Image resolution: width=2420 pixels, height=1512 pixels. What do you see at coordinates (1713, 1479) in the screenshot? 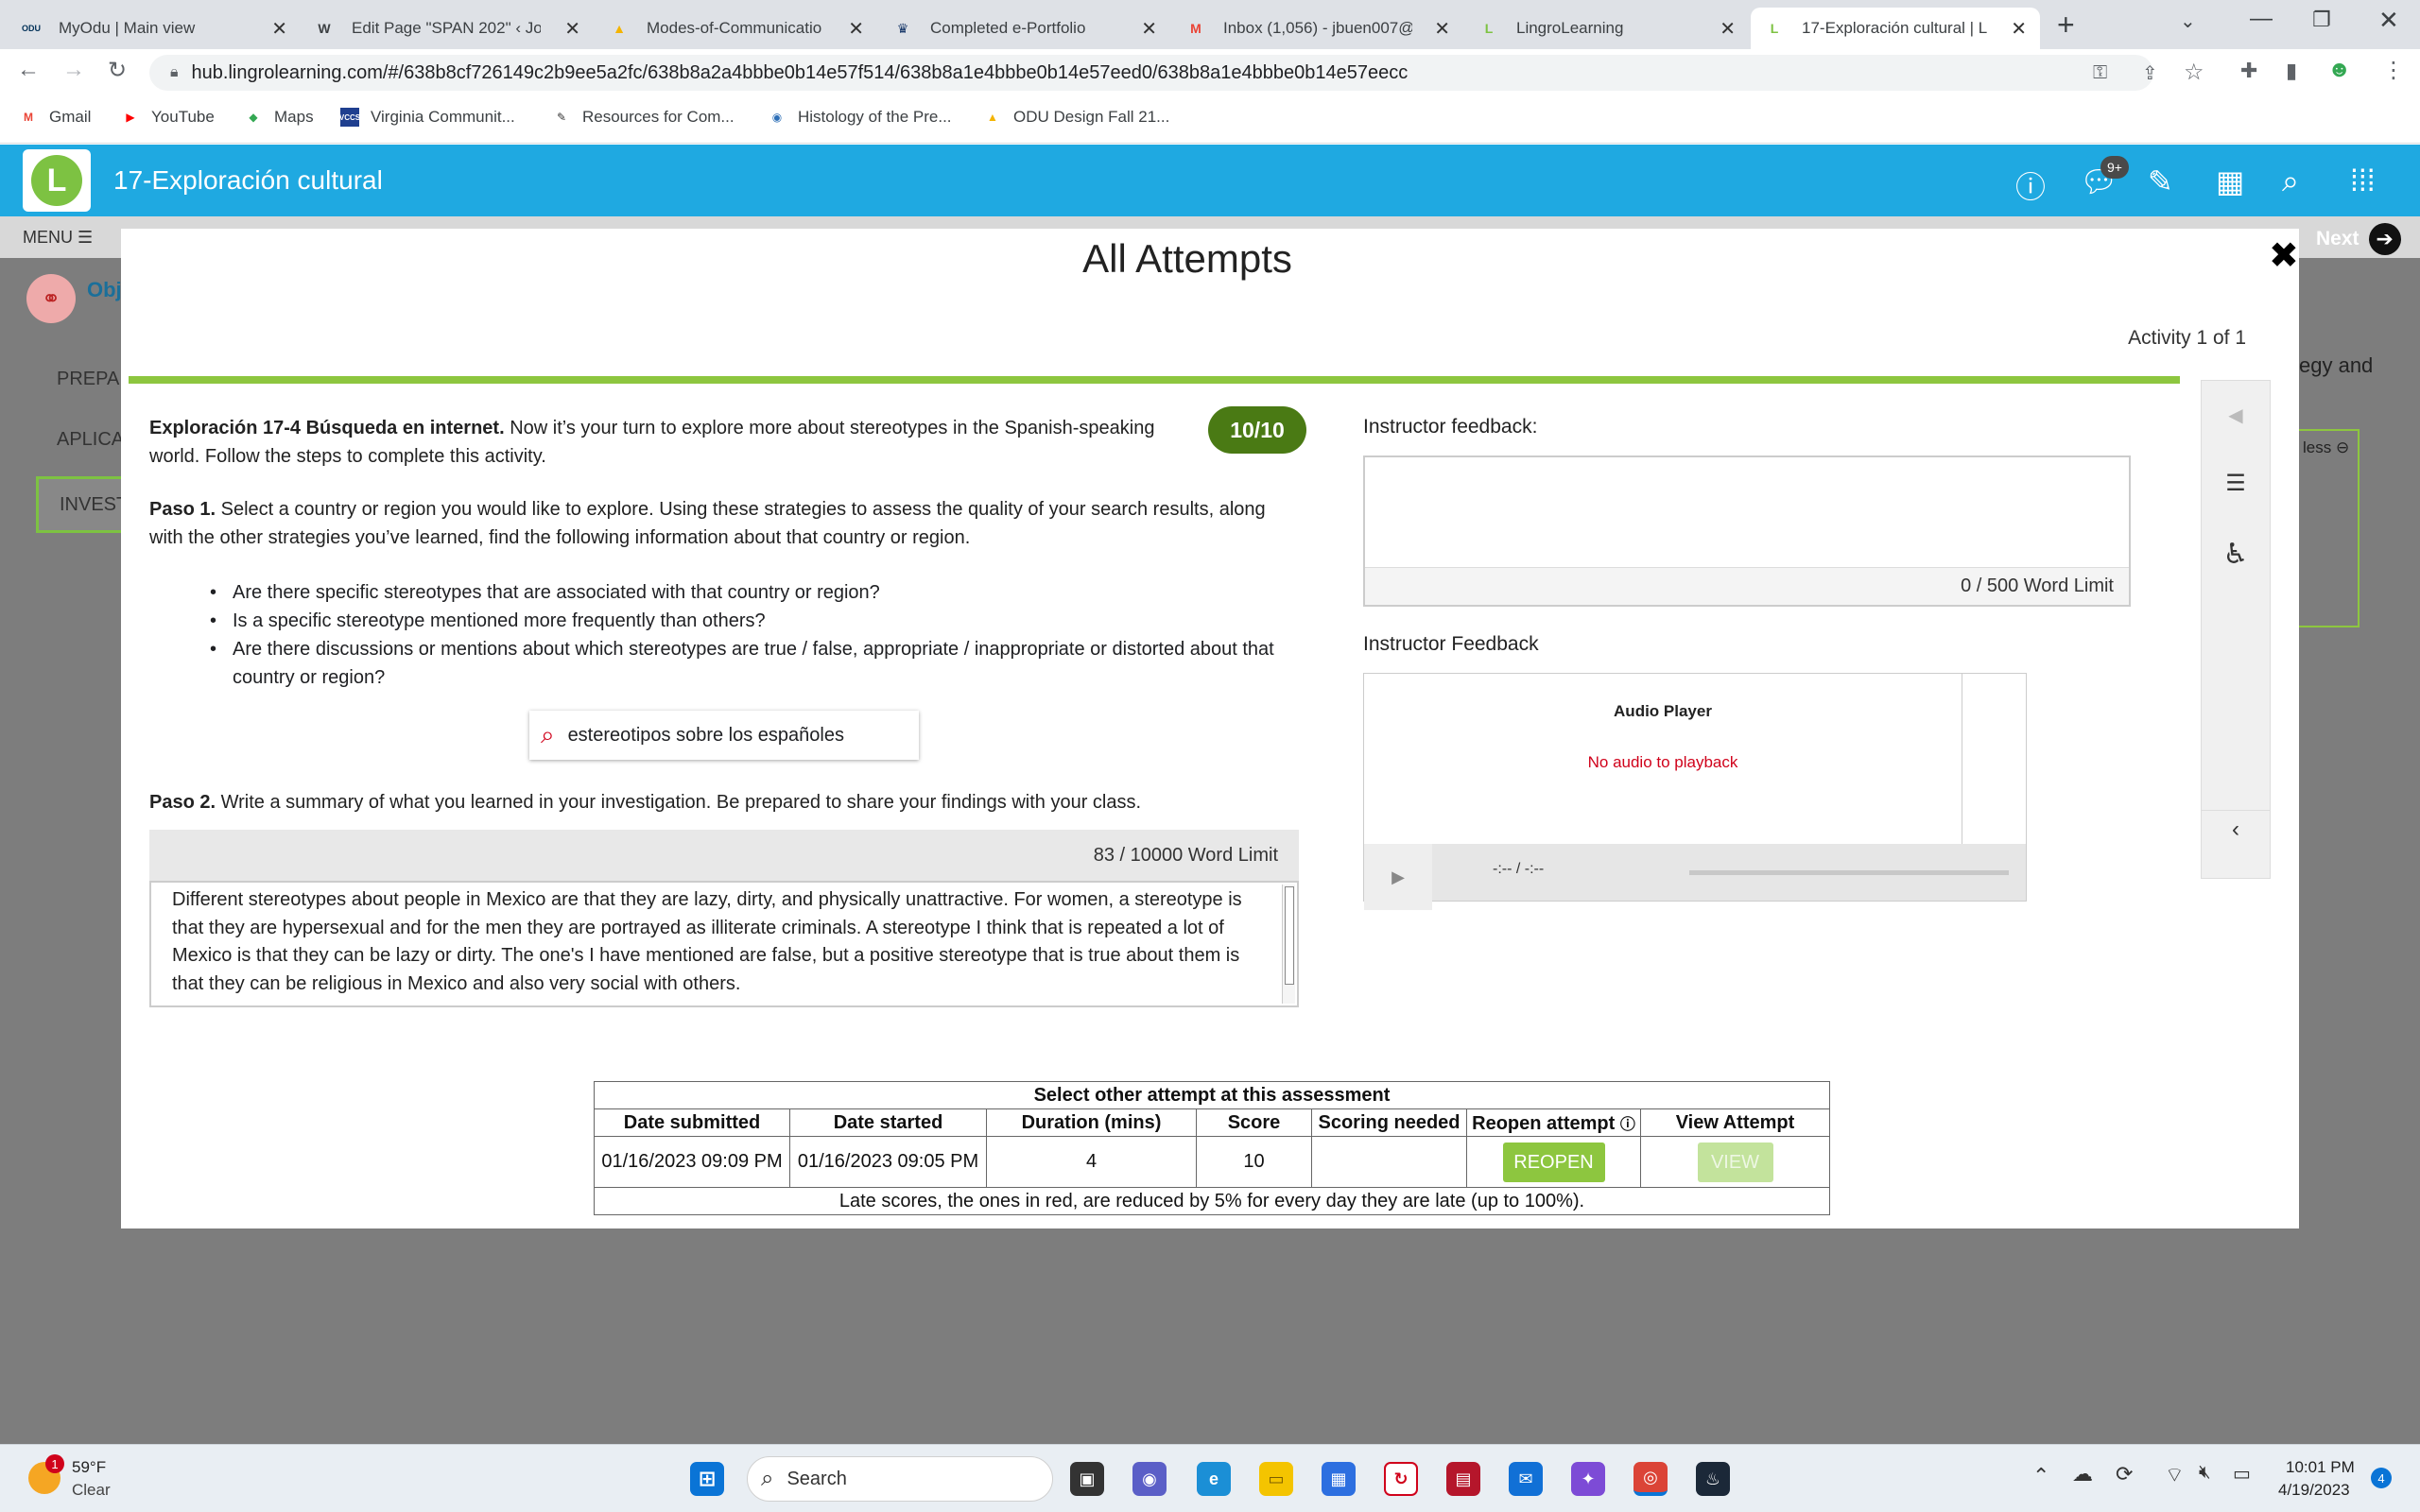
I see `steam-icon: ♨` at bounding box center [1713, 1479].